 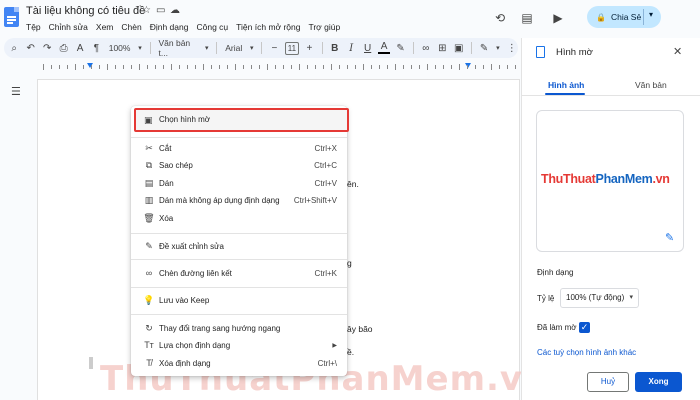 I want to click on menu-item-format-options: Tт Lựa chọn định dạng ▶, so click(x=239, y=345).